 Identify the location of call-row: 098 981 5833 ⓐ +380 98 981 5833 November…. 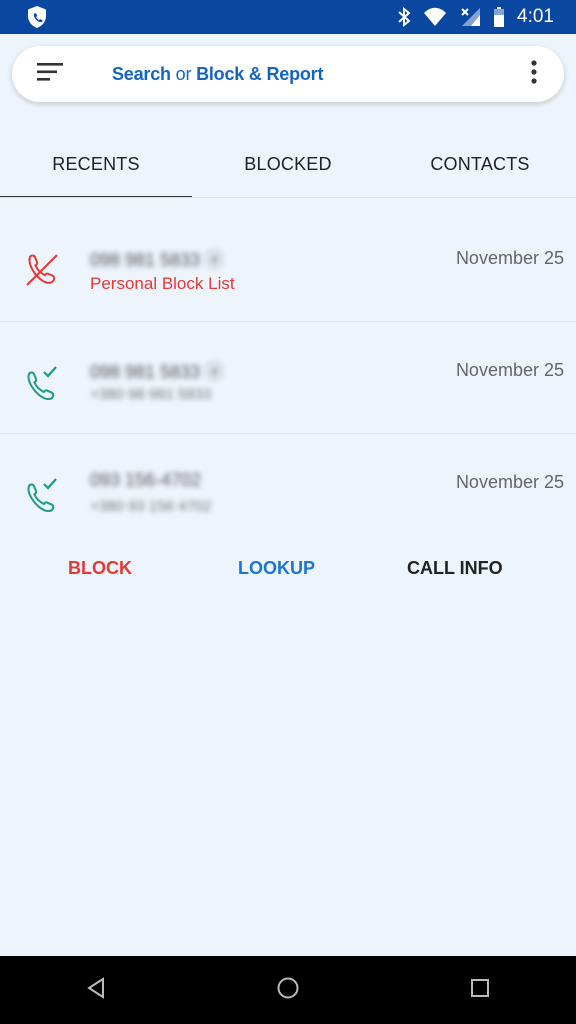
(288, 378).